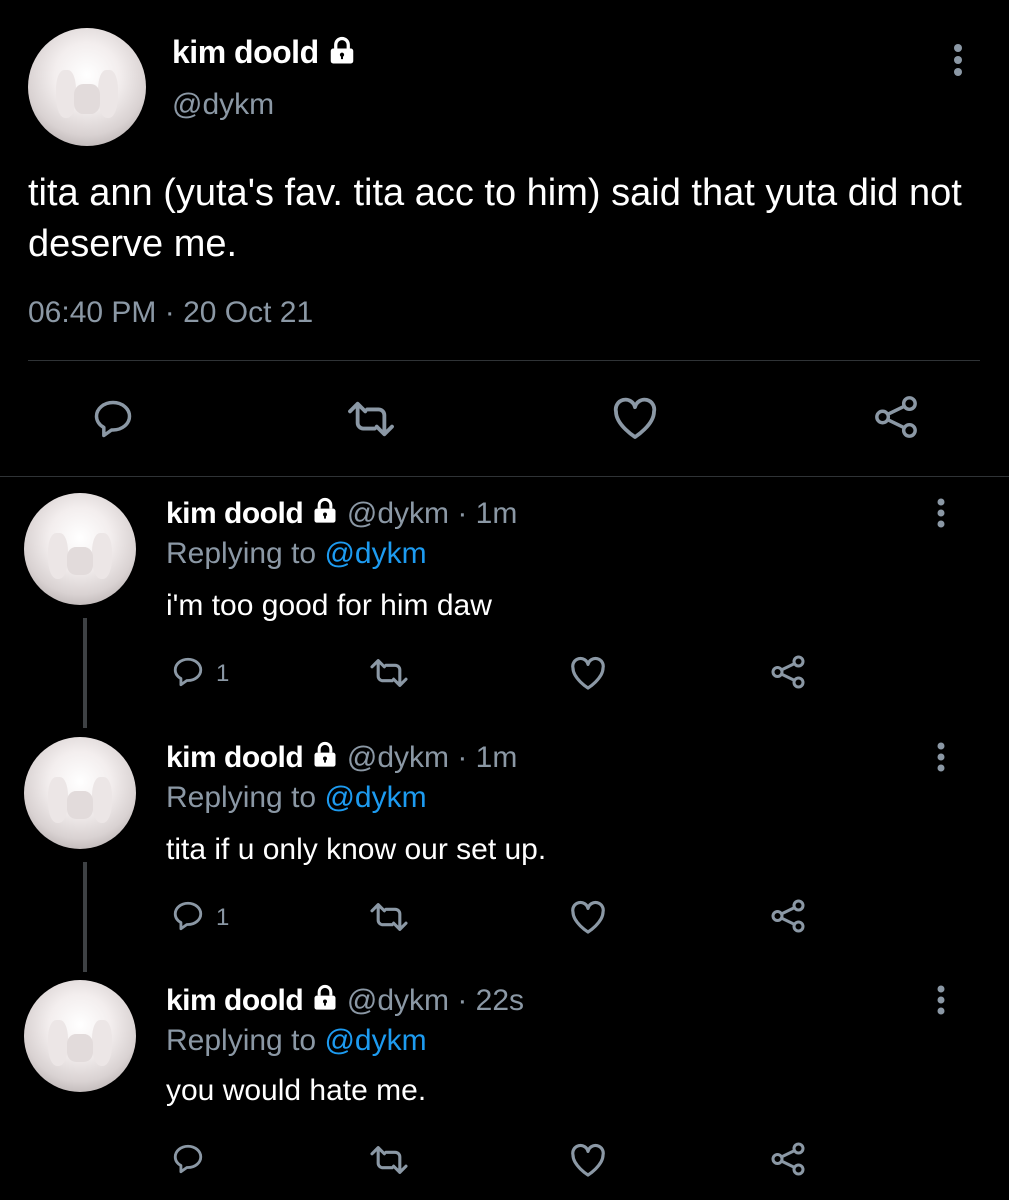 The image size is (1009, 1200). I want to click on reply-author: kim doold @dykm · 22s, so click(345, 1002).